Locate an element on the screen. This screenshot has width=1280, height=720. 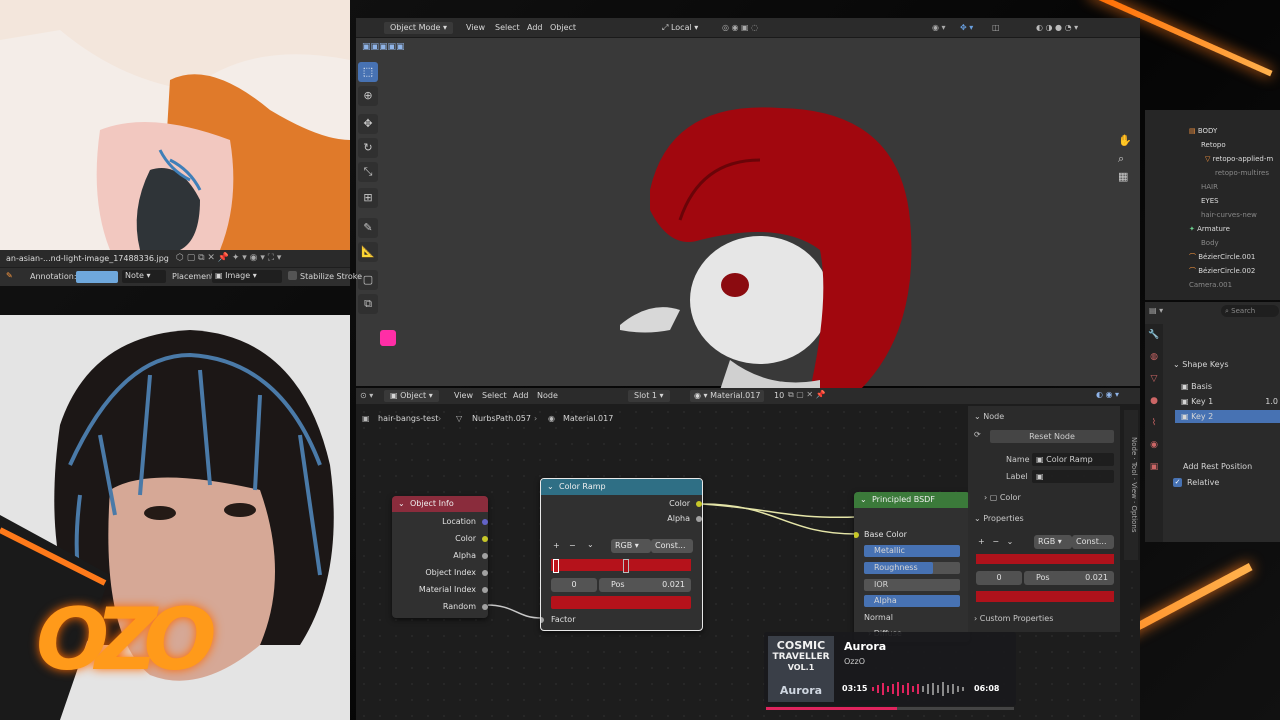
visibility-icon: ◉ ▾ is located at coordinates (939, 28).